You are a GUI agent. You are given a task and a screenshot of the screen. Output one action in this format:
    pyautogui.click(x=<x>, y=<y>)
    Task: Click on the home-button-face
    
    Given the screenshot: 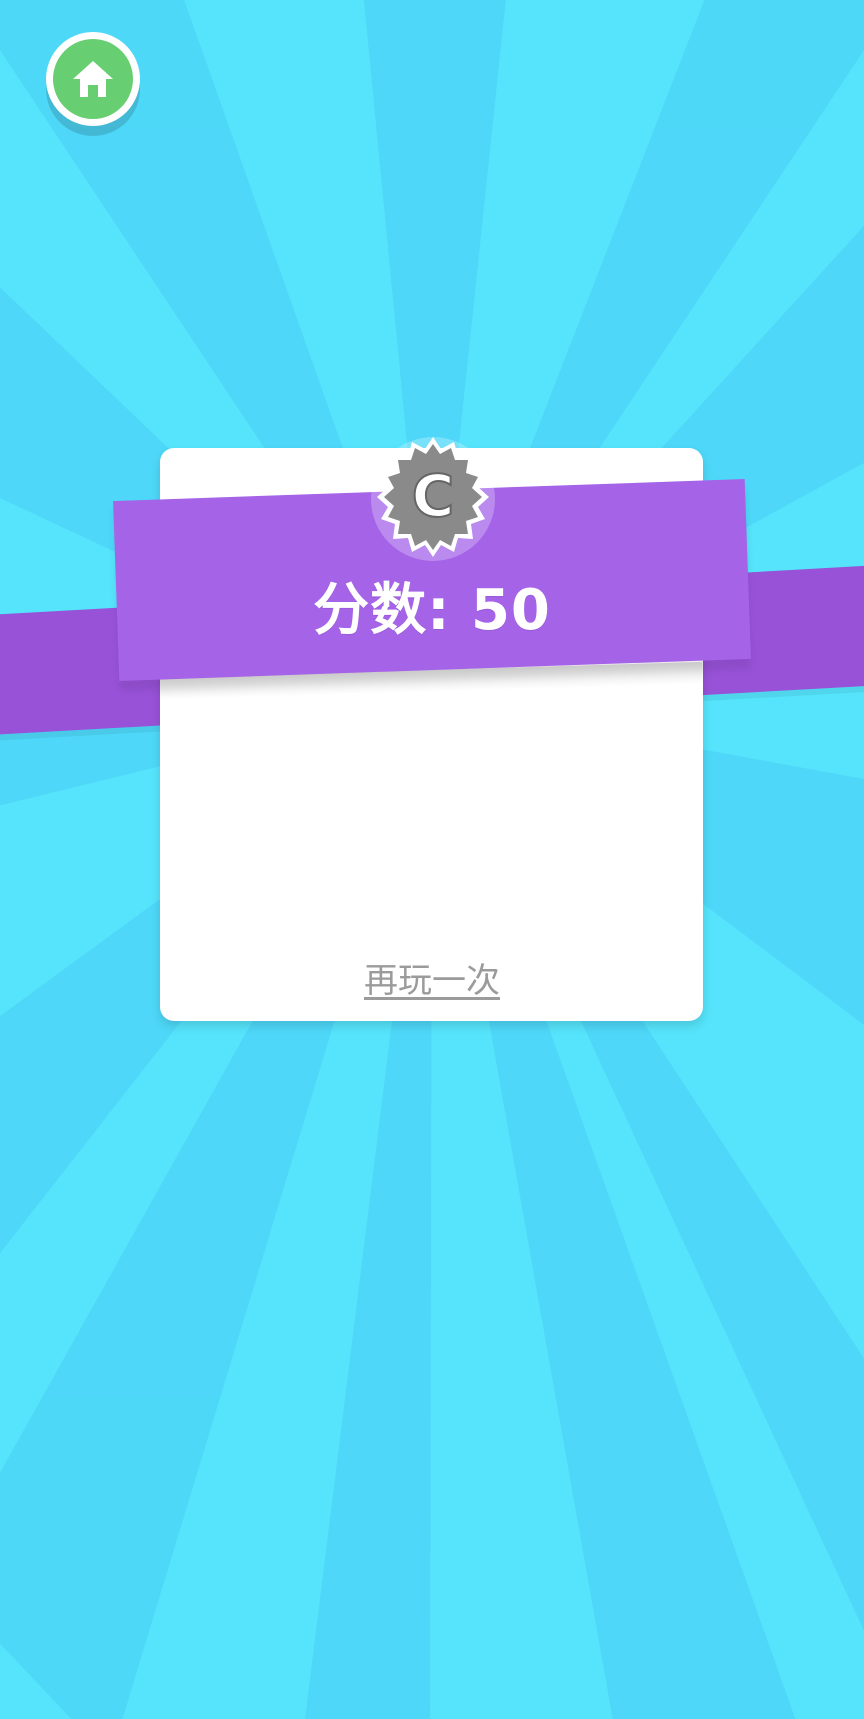 What is the action you would take?
    pyautogui.click(x=93, y=79)
    